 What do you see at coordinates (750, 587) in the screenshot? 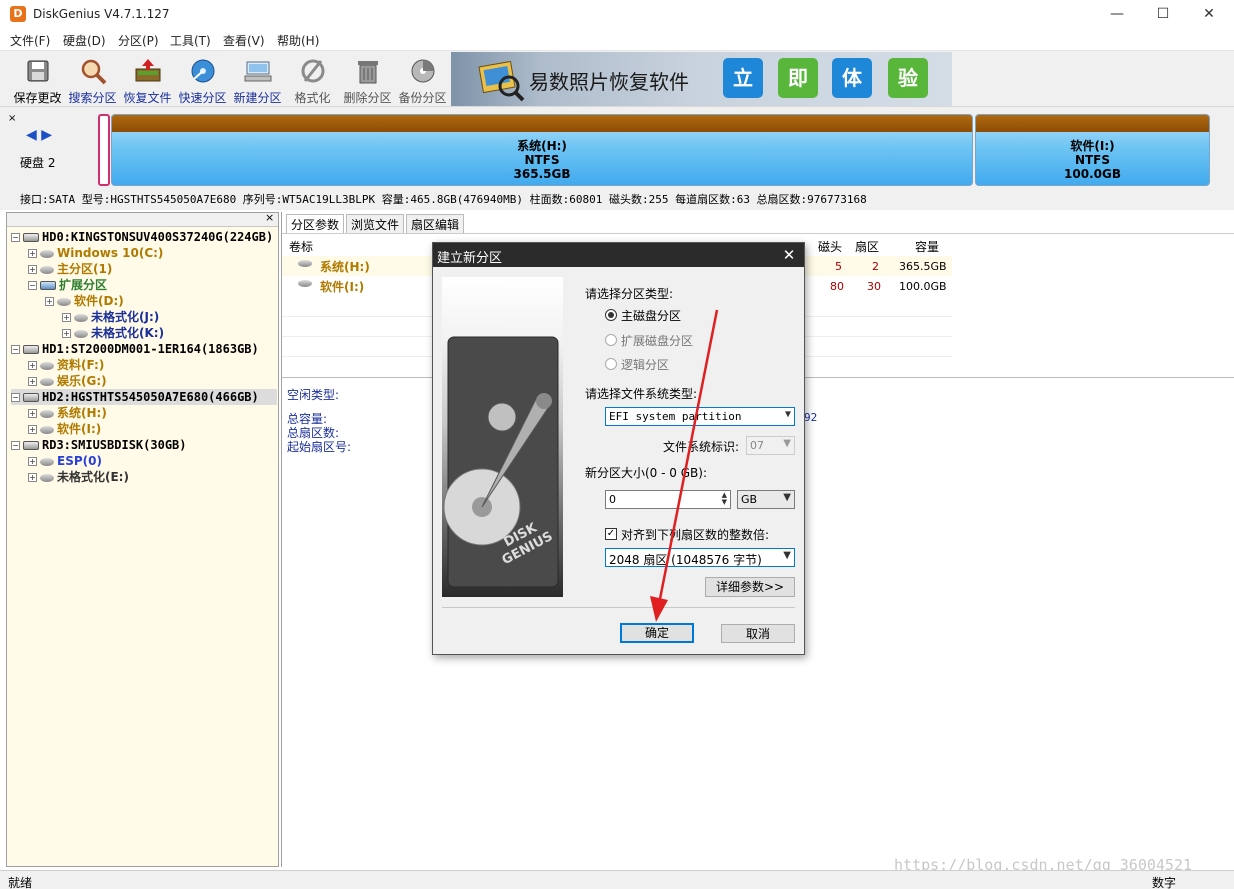
I see `detail-params-button: 详细参数>>` at bounding box center [750, 587].